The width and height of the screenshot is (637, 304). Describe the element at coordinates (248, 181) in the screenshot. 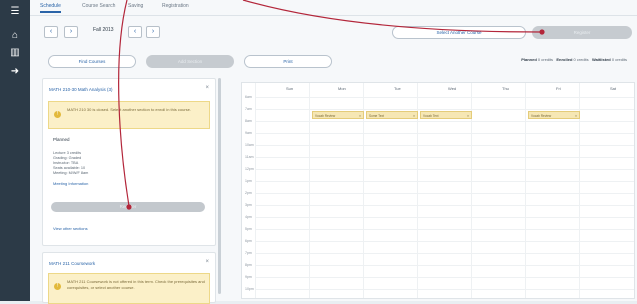

I see `hour-label: 1pm` at that location.